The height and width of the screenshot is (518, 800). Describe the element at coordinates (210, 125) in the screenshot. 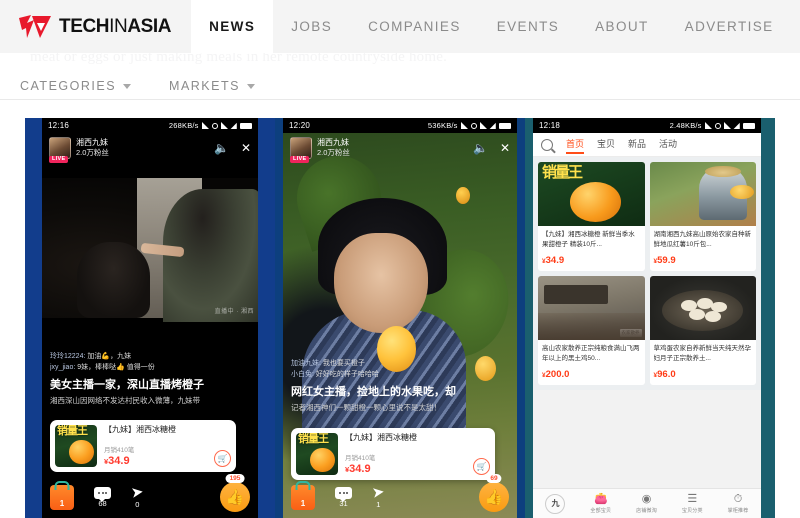

I see `status-indicators: 268KB/s ◢` at that location.